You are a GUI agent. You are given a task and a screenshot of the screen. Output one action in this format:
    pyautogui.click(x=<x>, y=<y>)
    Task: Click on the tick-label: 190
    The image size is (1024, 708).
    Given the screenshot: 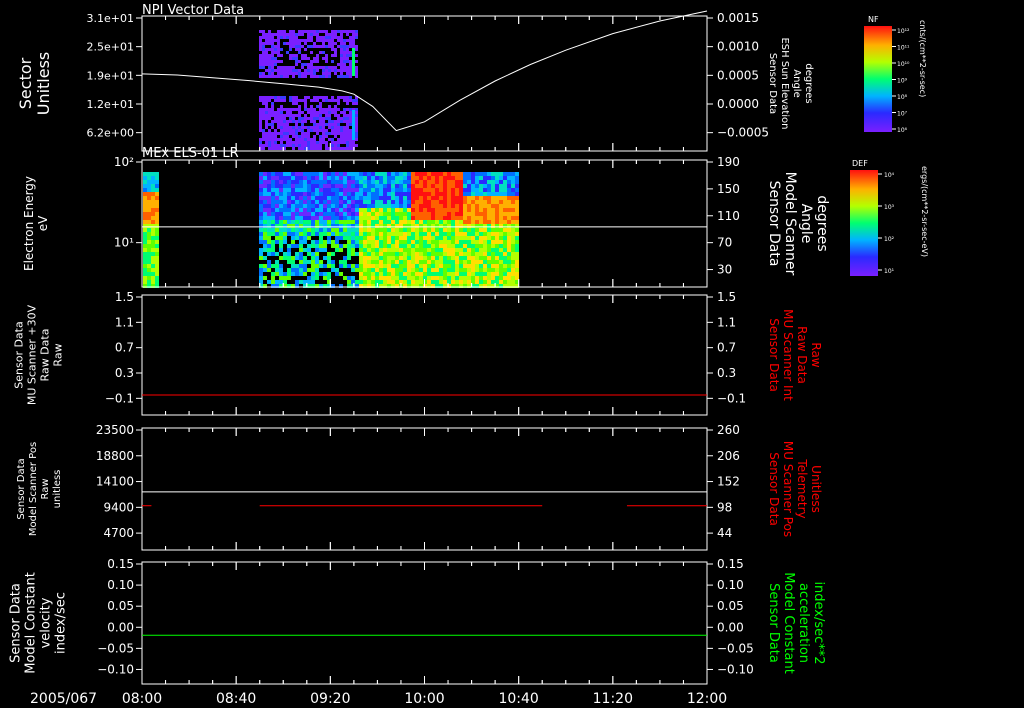 What is the action you would take?
    pyautogui.click(x=728, y=162)
    